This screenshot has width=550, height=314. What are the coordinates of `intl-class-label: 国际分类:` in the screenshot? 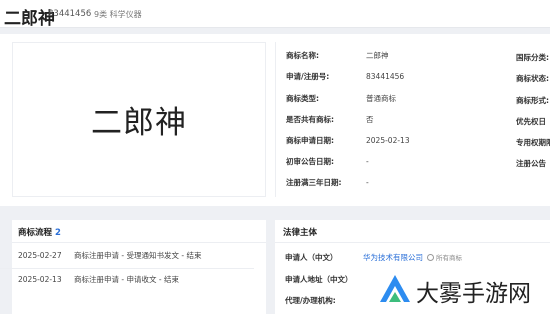 It's located at (532, 57).